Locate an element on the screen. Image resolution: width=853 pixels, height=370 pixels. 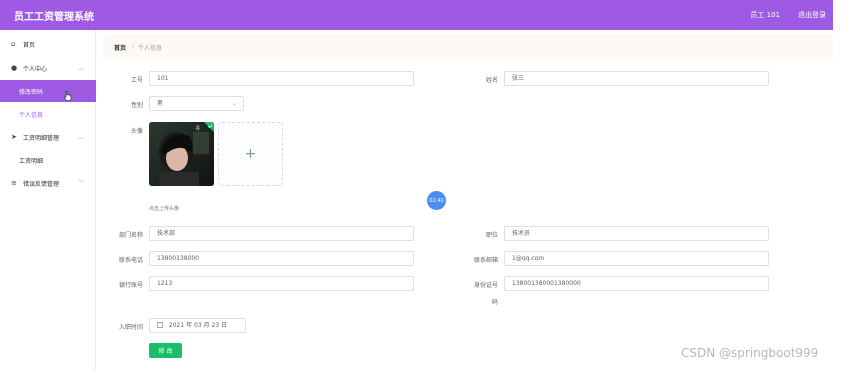
logout-link: 退出登录 is located at coordinates (812, 15).